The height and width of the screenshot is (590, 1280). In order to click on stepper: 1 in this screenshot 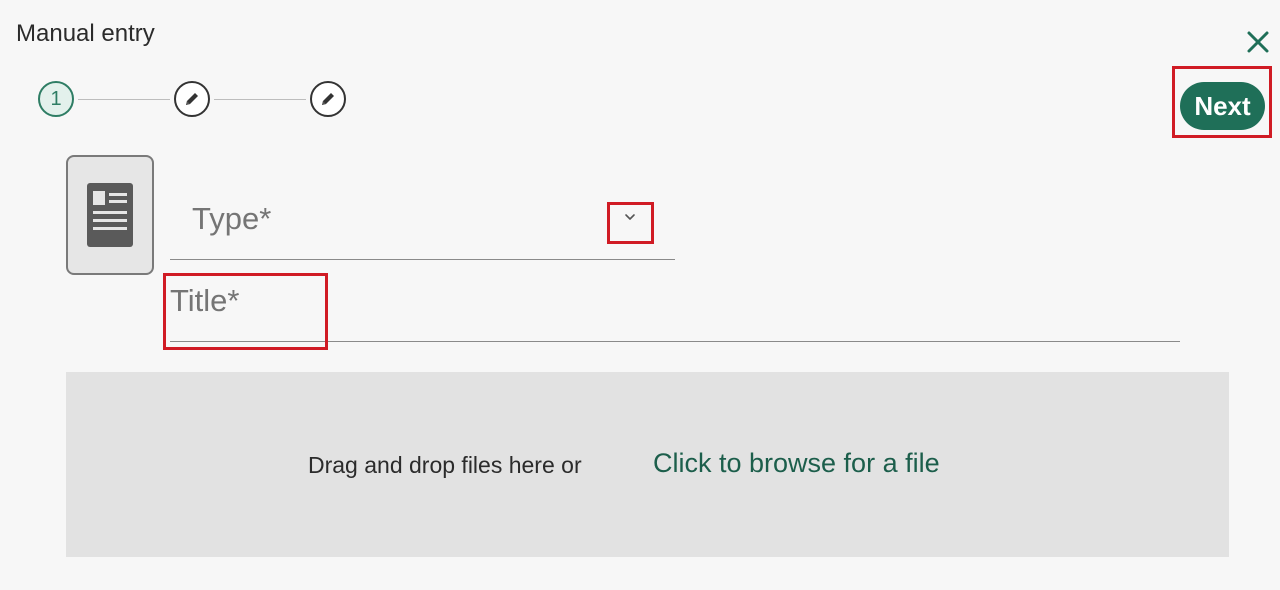, I will do `click(194, 99)`.